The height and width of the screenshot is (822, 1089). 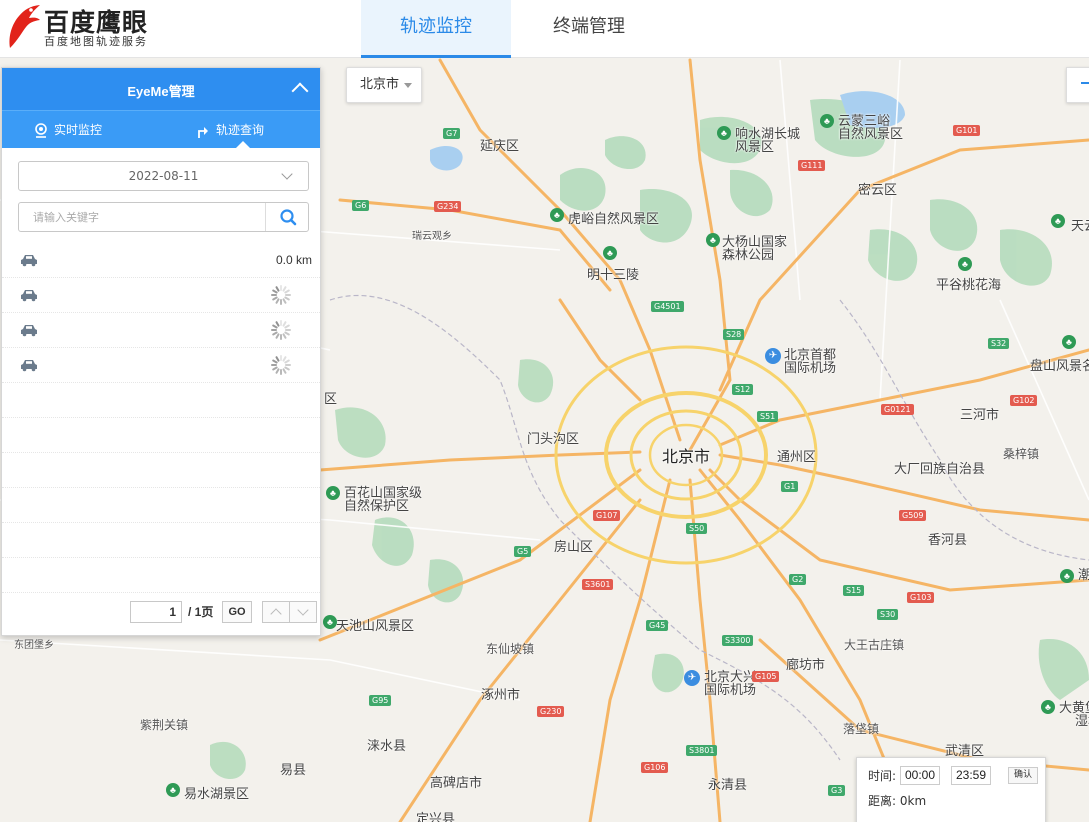 What do you see at coordinates (589, 29) in the screenshot?
I see `tab-terminal-manage: 终端管理` at bounding box center [589, 29].